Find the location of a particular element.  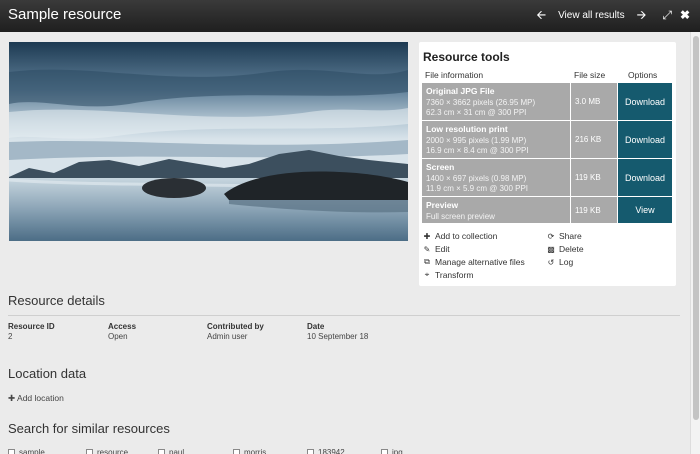

field-value-contributed-by: Admin user is located at coordinates (227, 336).